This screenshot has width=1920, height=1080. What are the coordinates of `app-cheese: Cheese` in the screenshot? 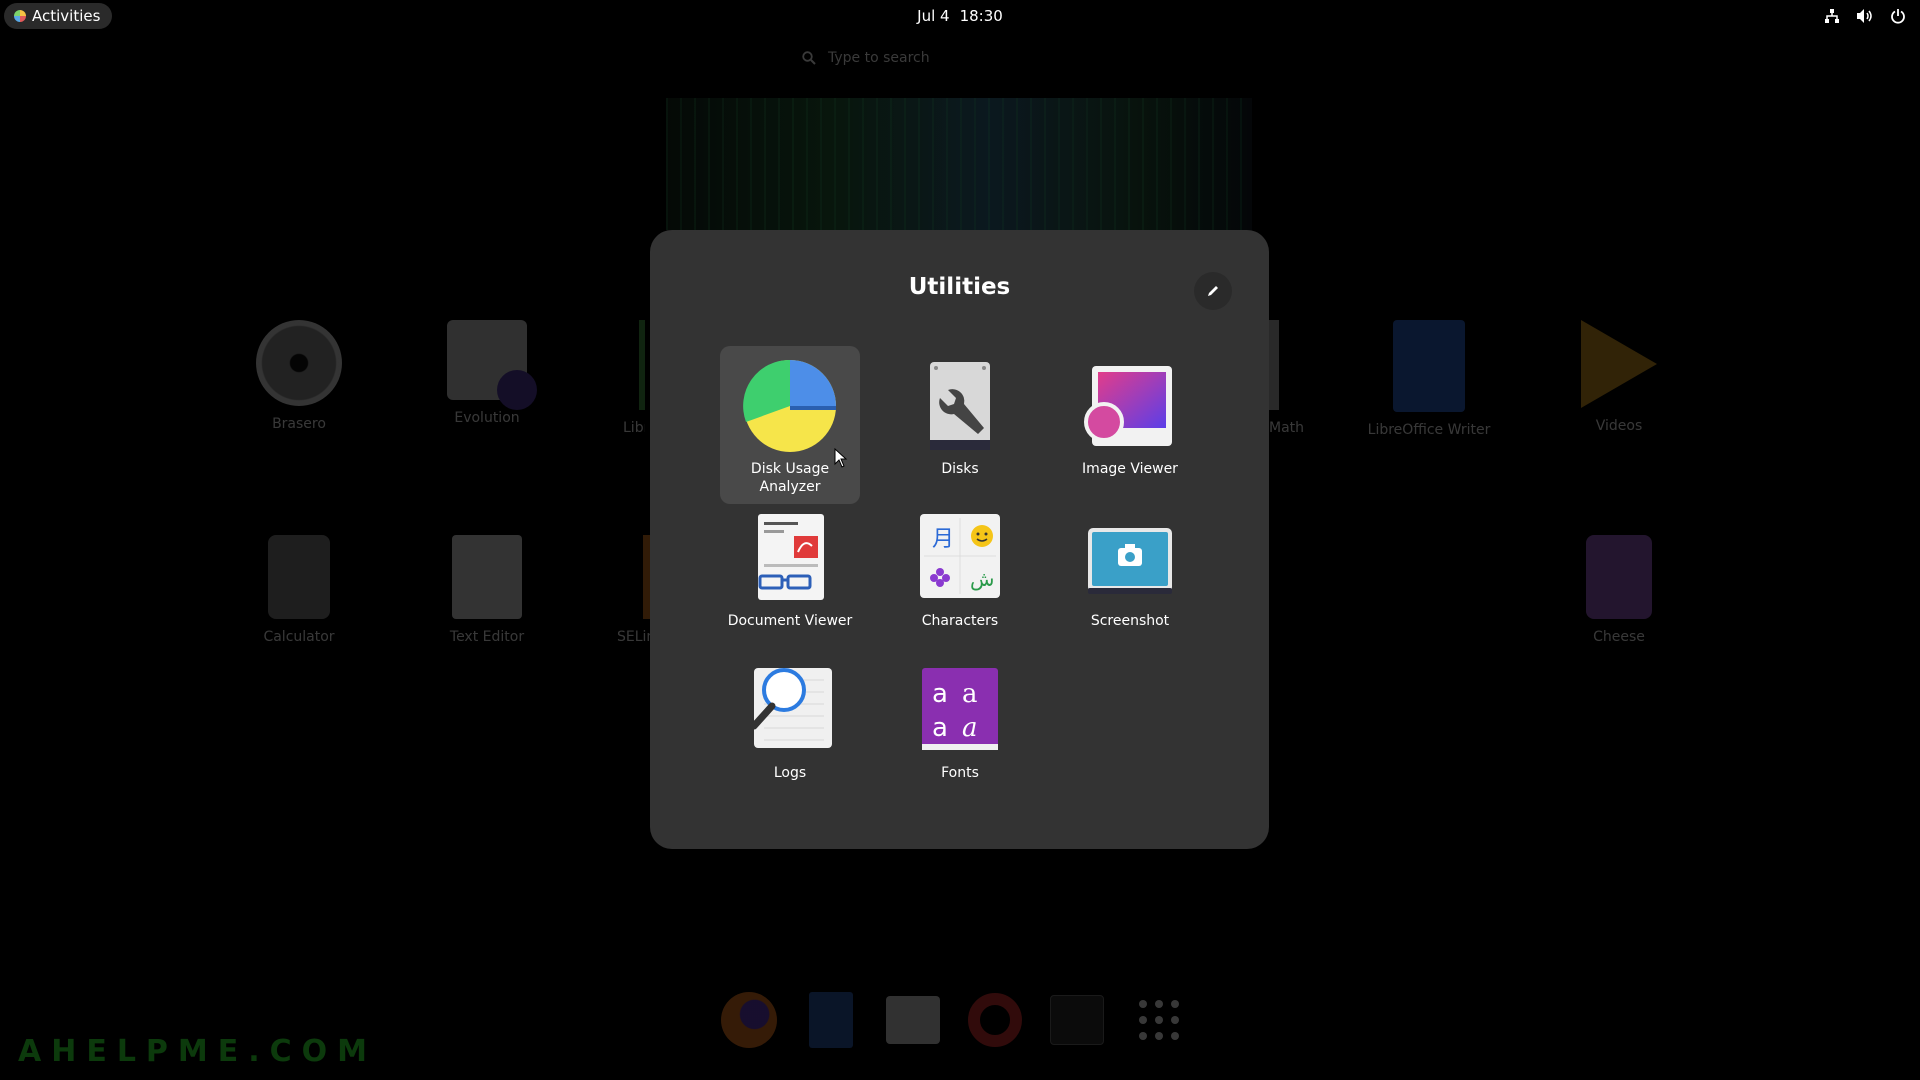 It's located at (1619, 590).